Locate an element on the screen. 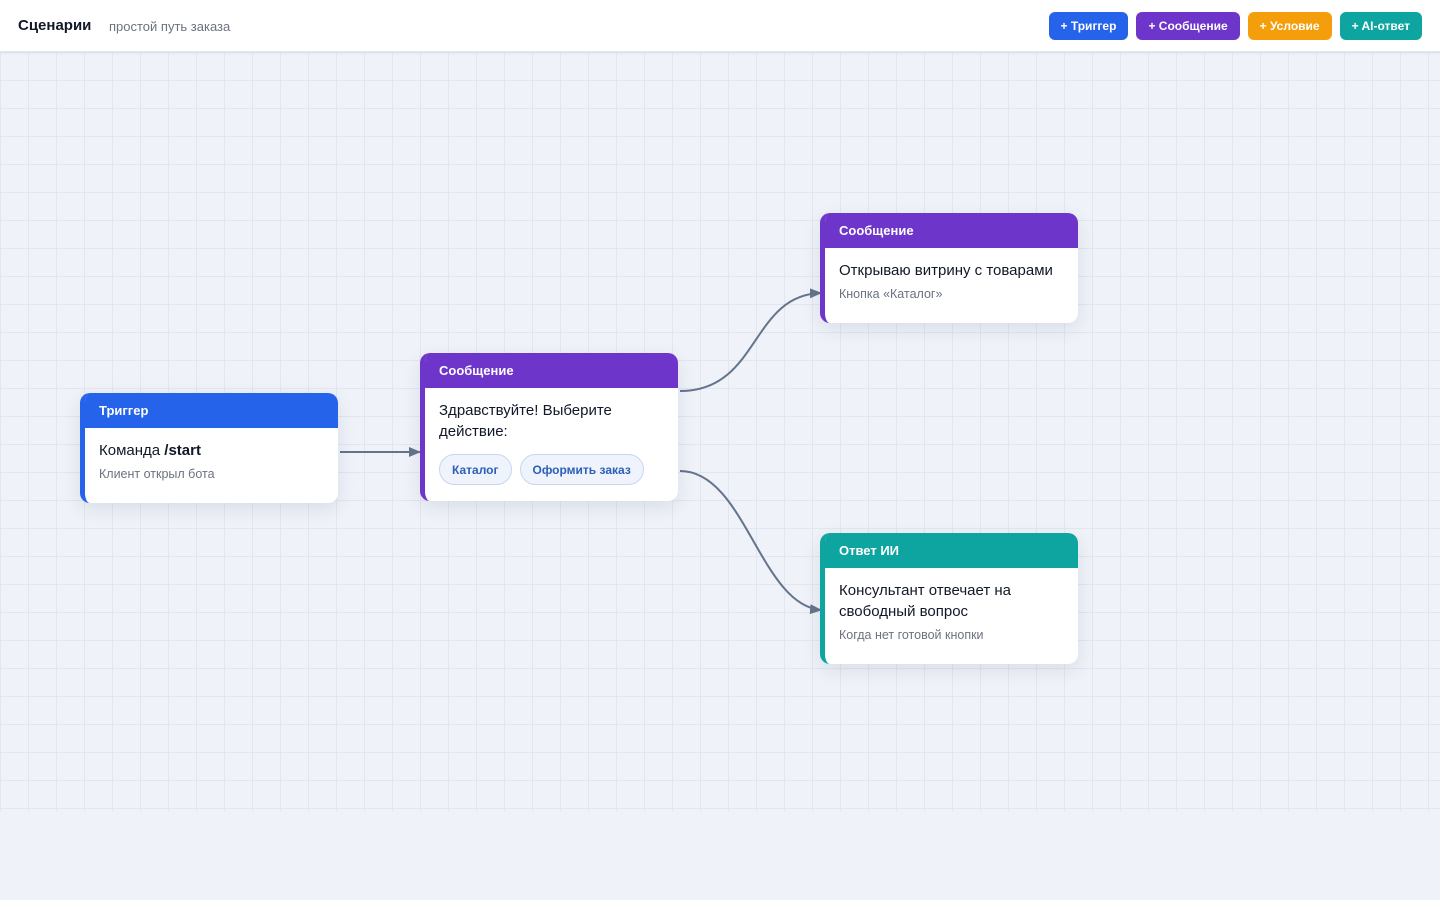  catalog-reply-button: Каталог is located at coordinates (475, 469).